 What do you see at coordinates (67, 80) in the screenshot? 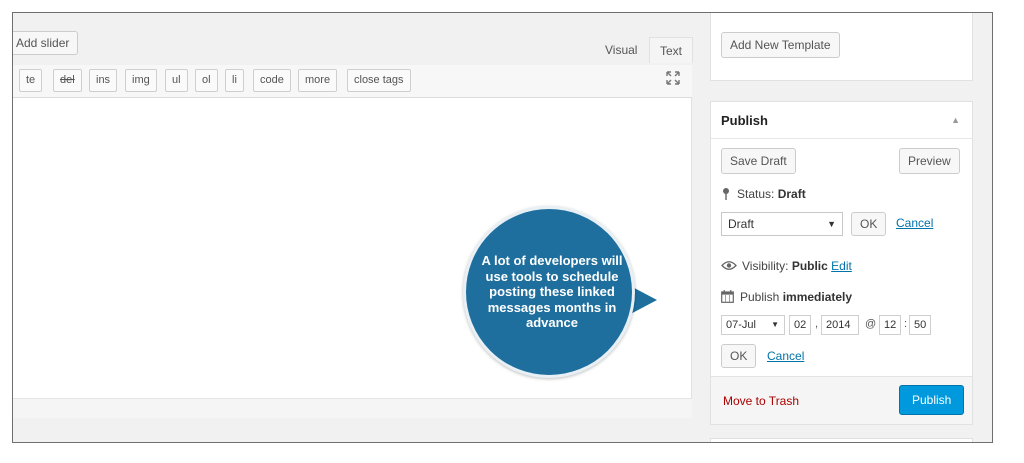
I see `quicktag-del: del` at bounding box center [67, 80].